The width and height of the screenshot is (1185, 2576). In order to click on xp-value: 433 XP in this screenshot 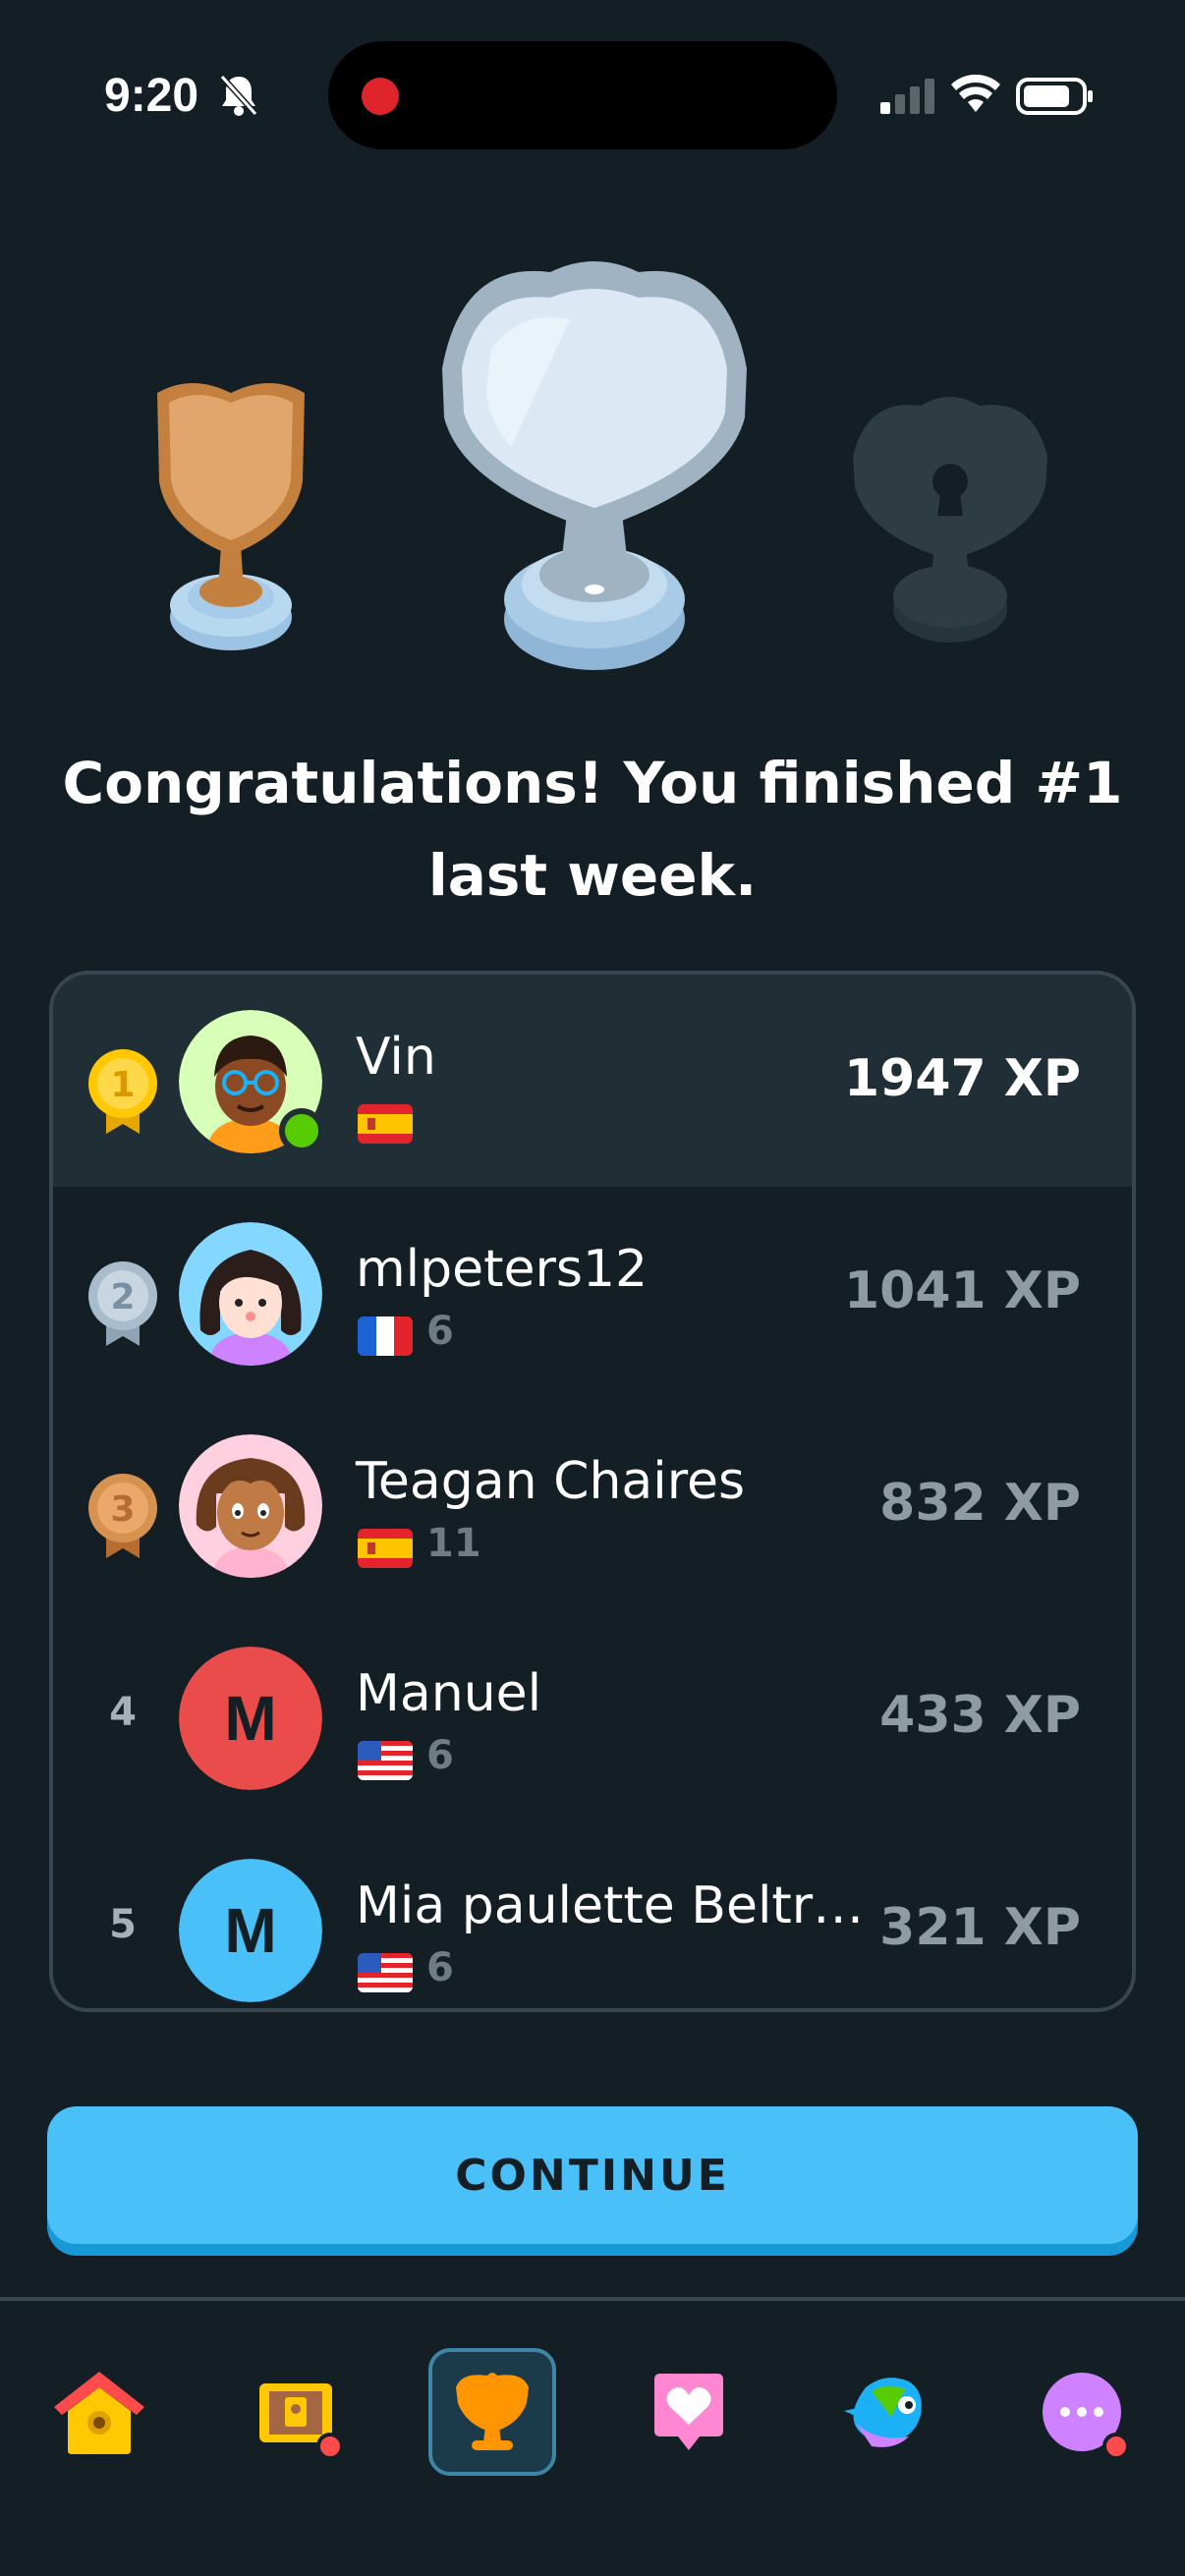, I will do `click(980, 1715)`.